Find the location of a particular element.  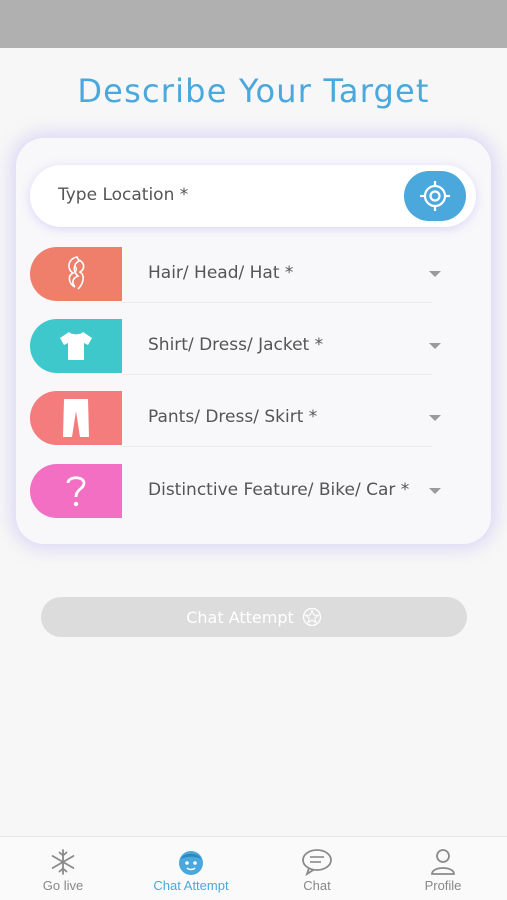

question-icon-badge is located at coordinates (76, 491).